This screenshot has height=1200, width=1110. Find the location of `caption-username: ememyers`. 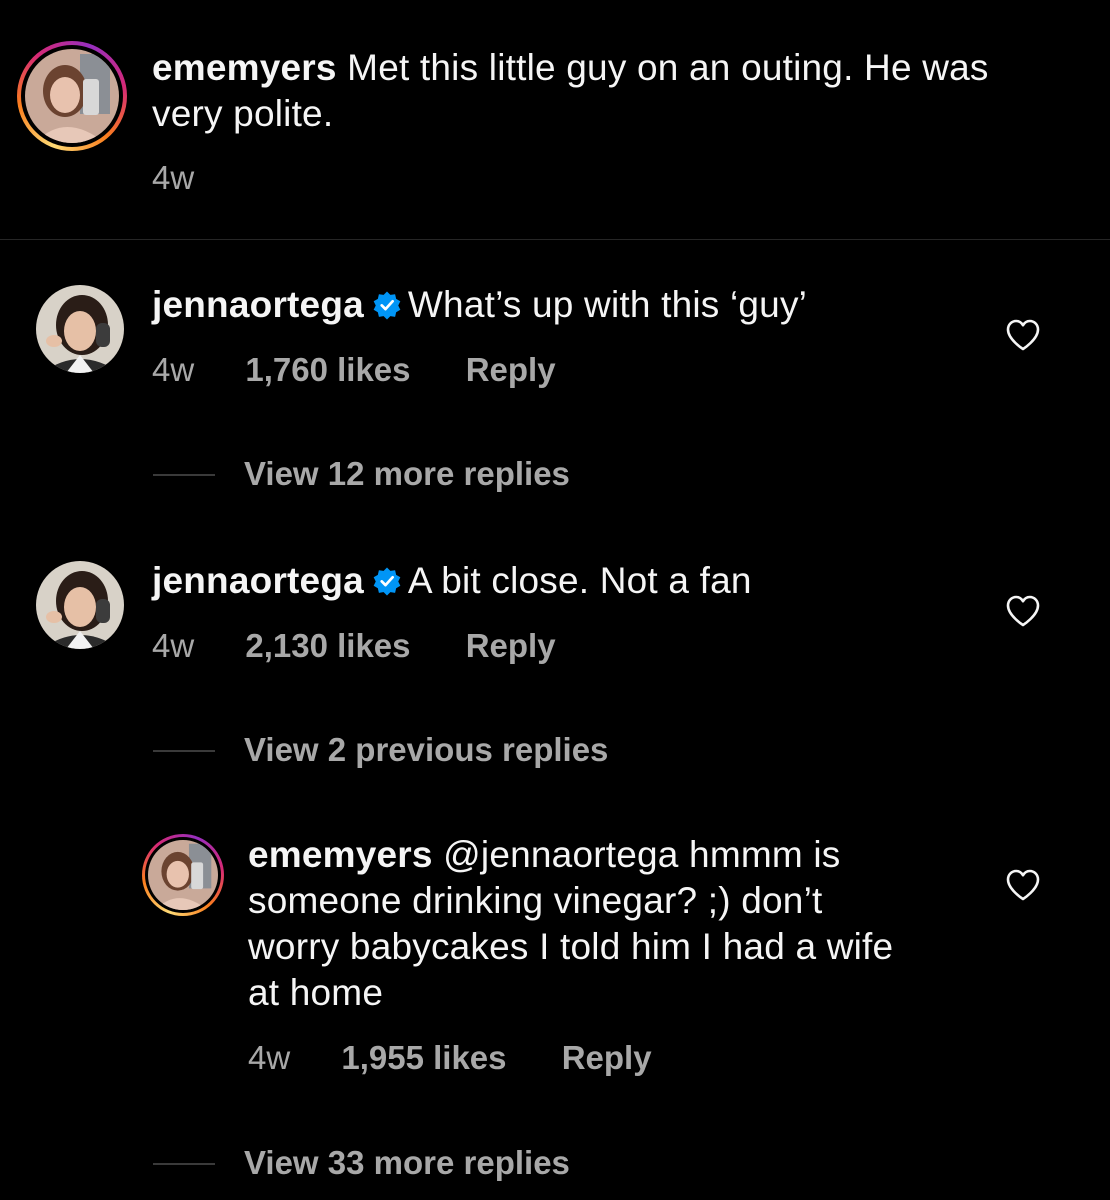

caption-username: ememyers is located at coordinates (244, 67).